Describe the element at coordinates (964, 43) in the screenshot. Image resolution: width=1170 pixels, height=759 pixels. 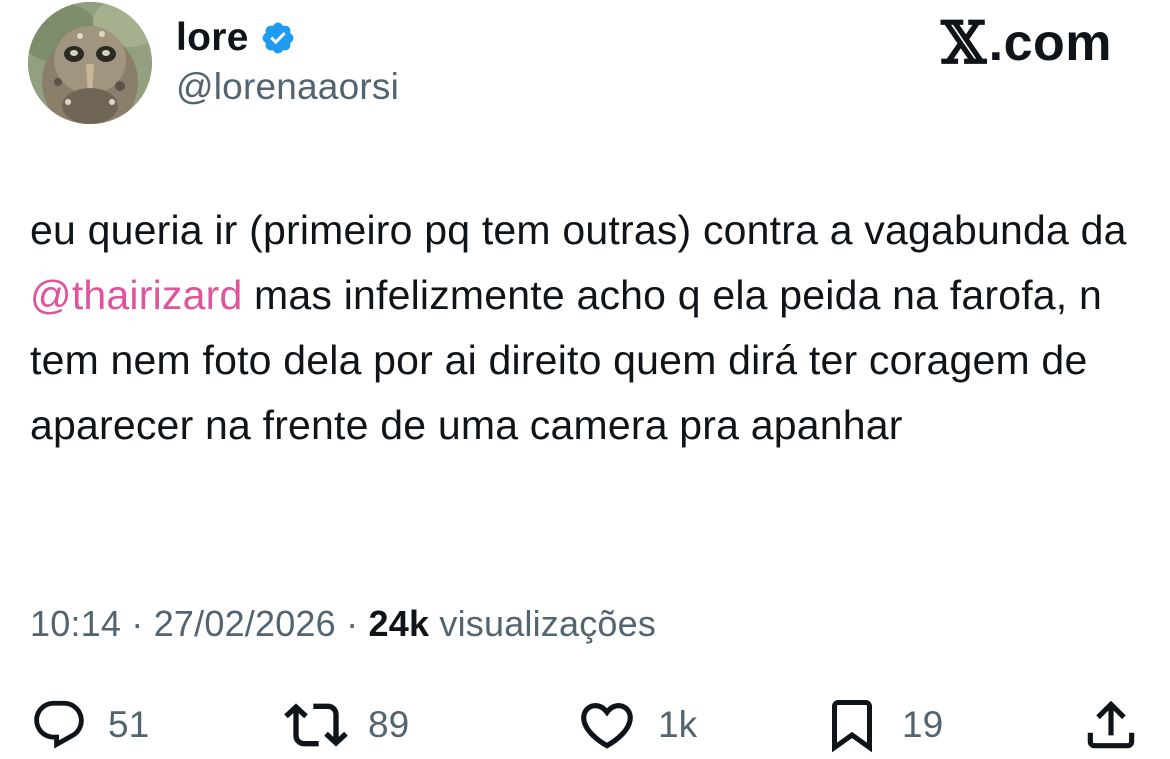
I see `x-logo-icon: 𝕏` at that location.